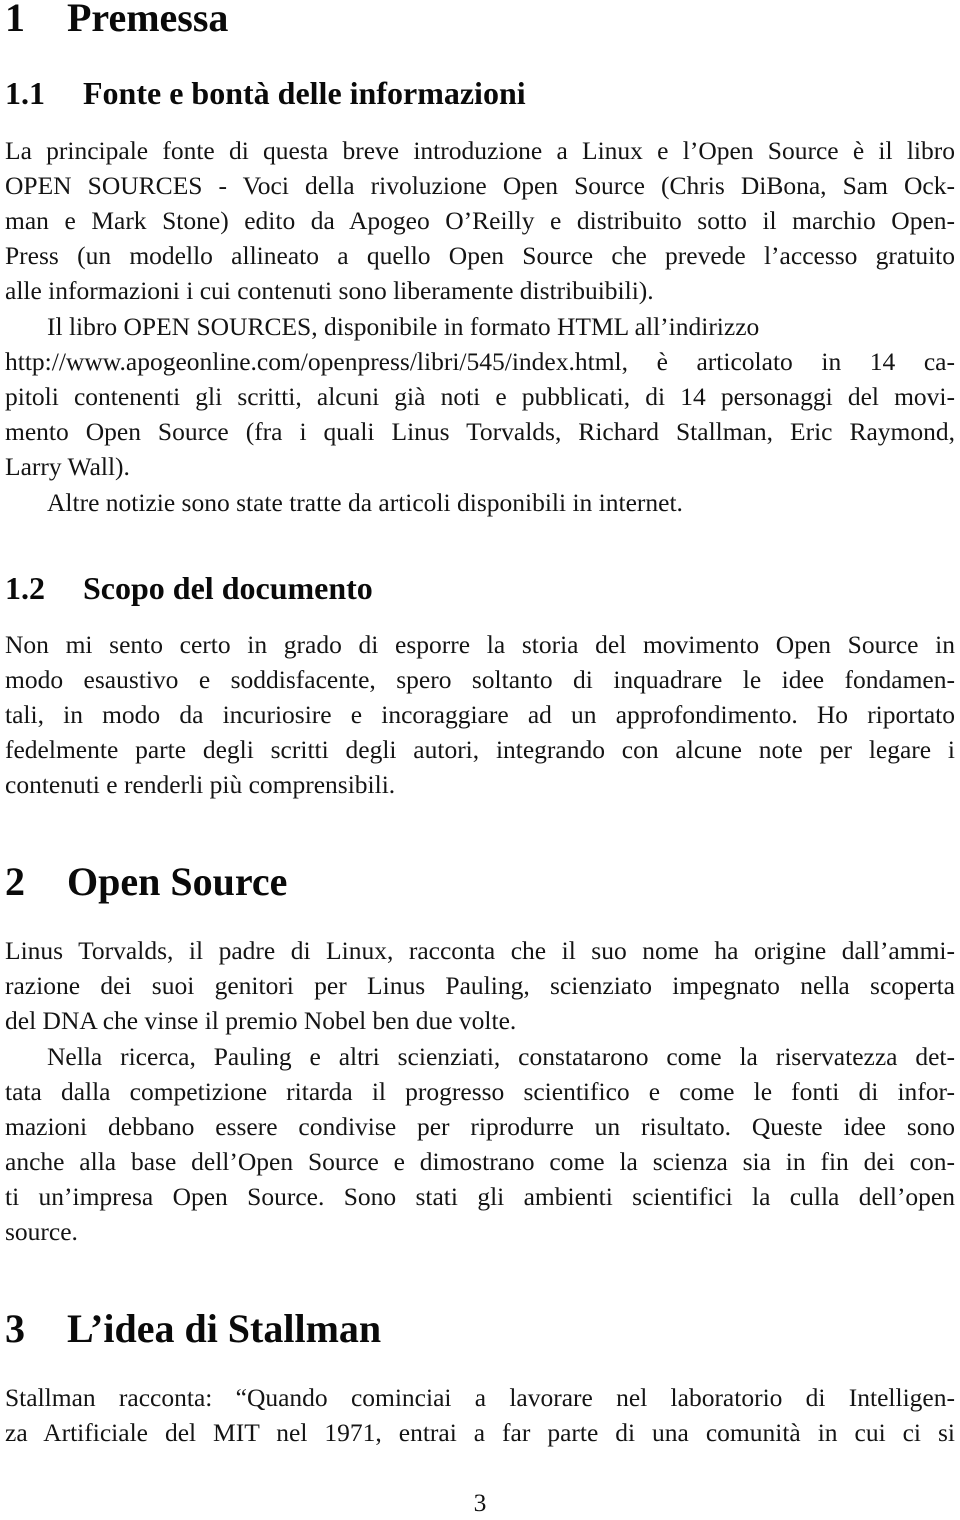  Describe the element at coordinates (15, 881) in the screenshot. I see `section-number: 2` at that location.